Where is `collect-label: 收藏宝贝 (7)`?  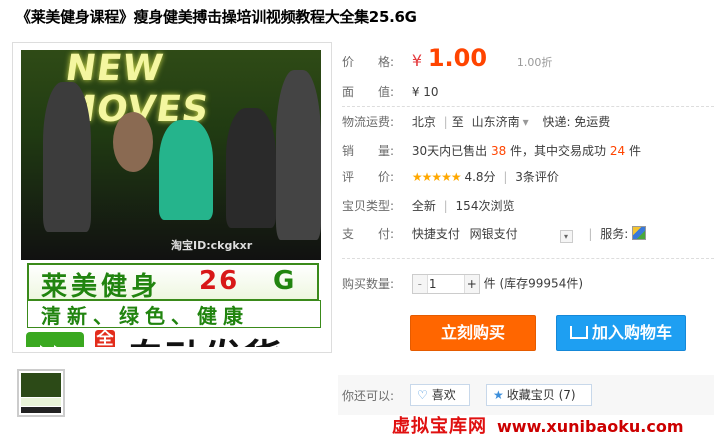
collect-label: 收藏宝贝 (7) is located at coordinates (541, 395).